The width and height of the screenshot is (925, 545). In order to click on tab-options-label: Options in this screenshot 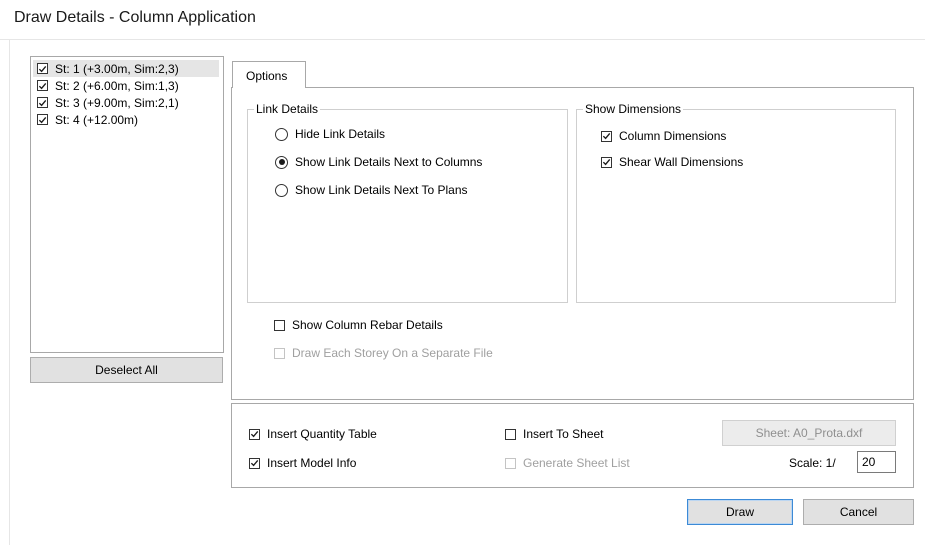, I will do `click(267, 76)`.